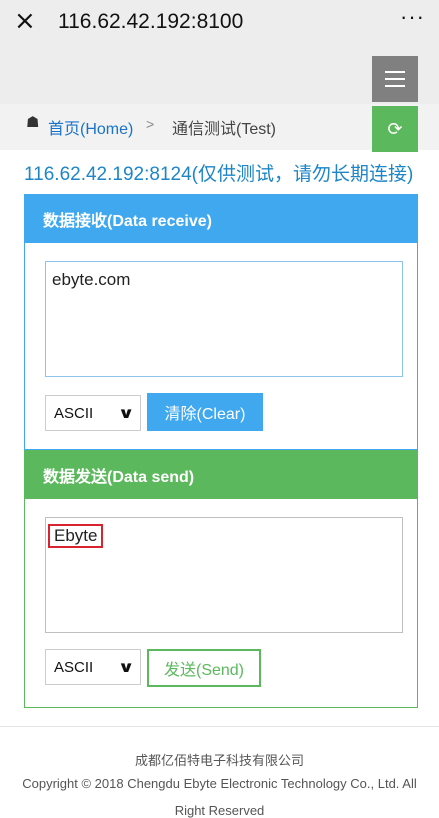  What do you see at coordinates (224, 129) in the screenshot?
I see `breadcrumb-current: 通信测试(Test)` at bounding box center [224, 129].